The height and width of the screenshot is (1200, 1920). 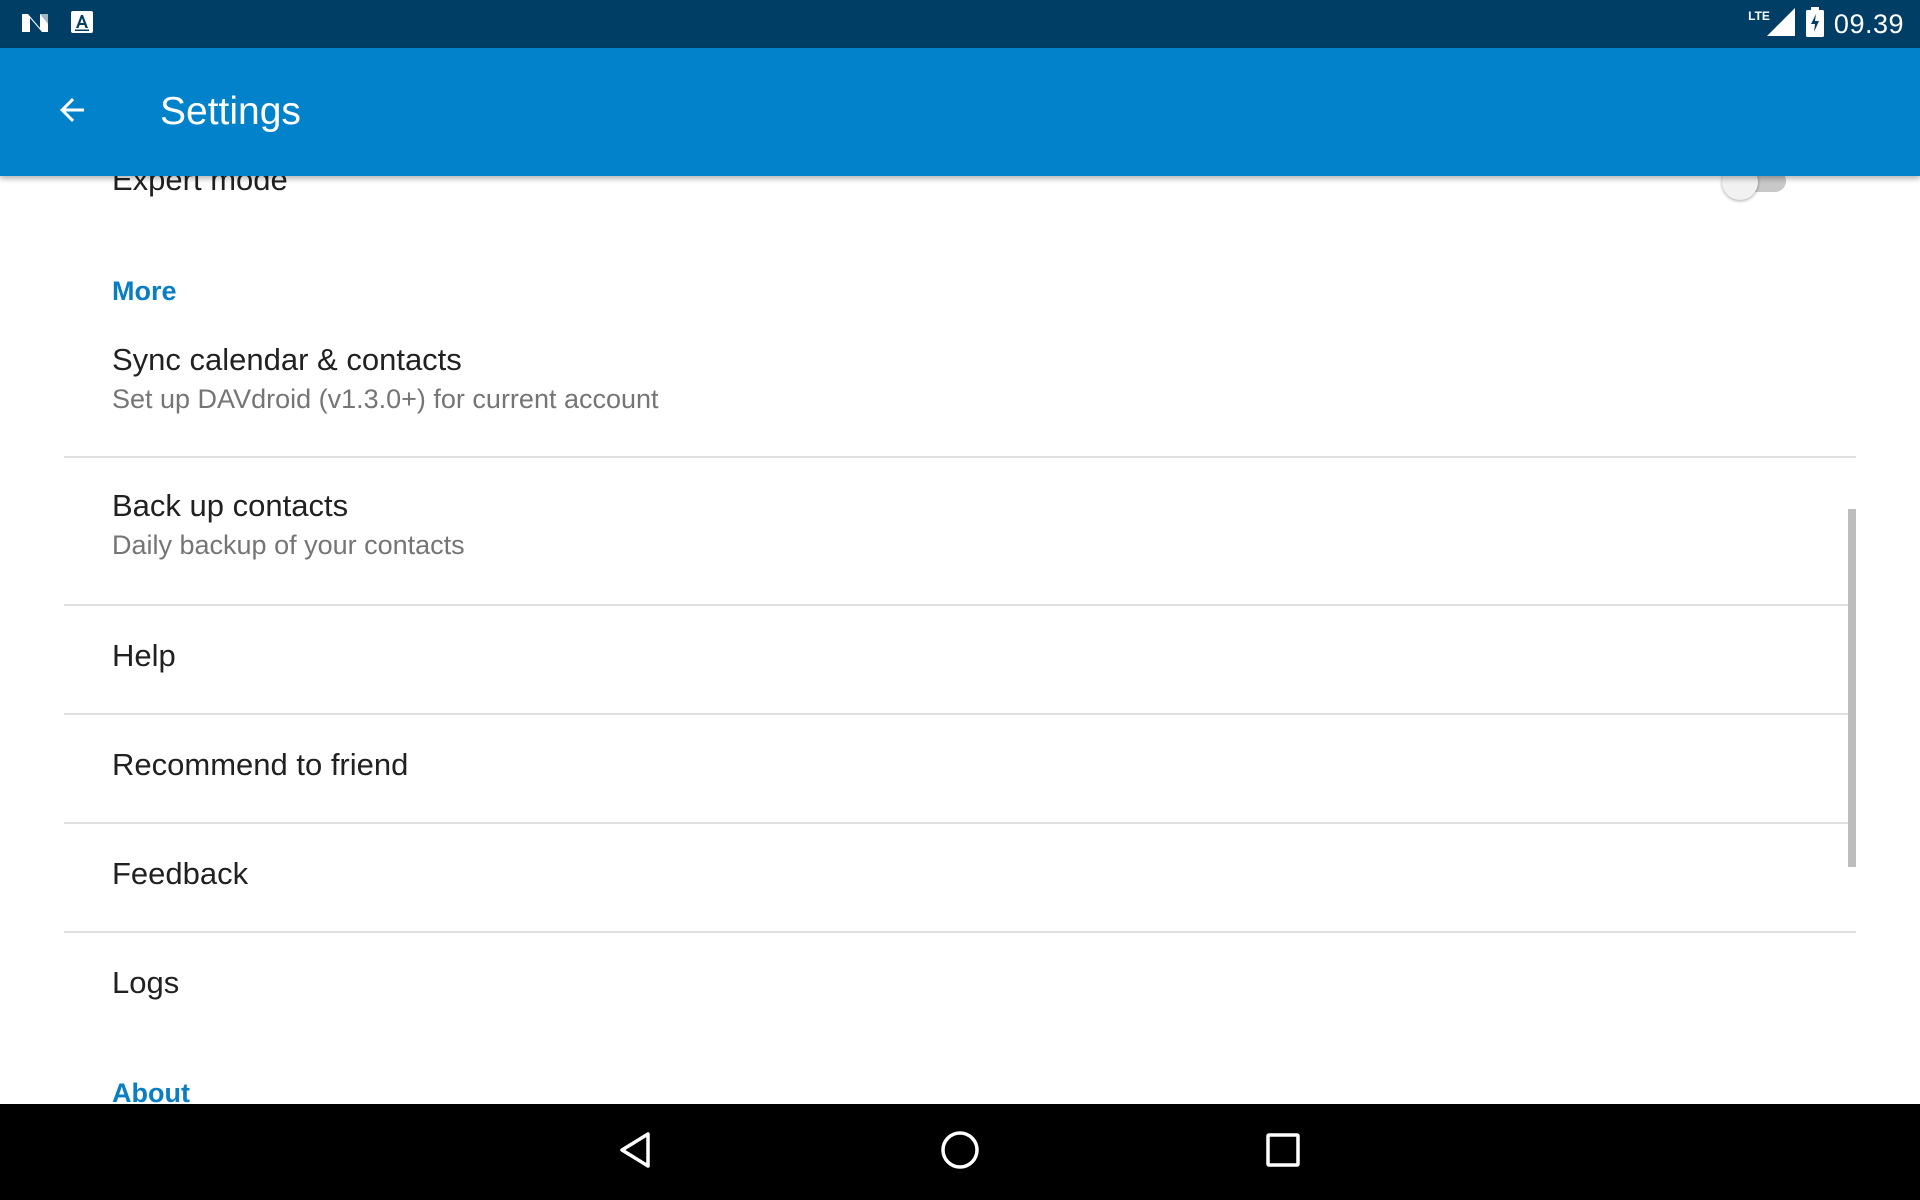 I want to click on arrow-back-icon, so click(x=72, y=112).